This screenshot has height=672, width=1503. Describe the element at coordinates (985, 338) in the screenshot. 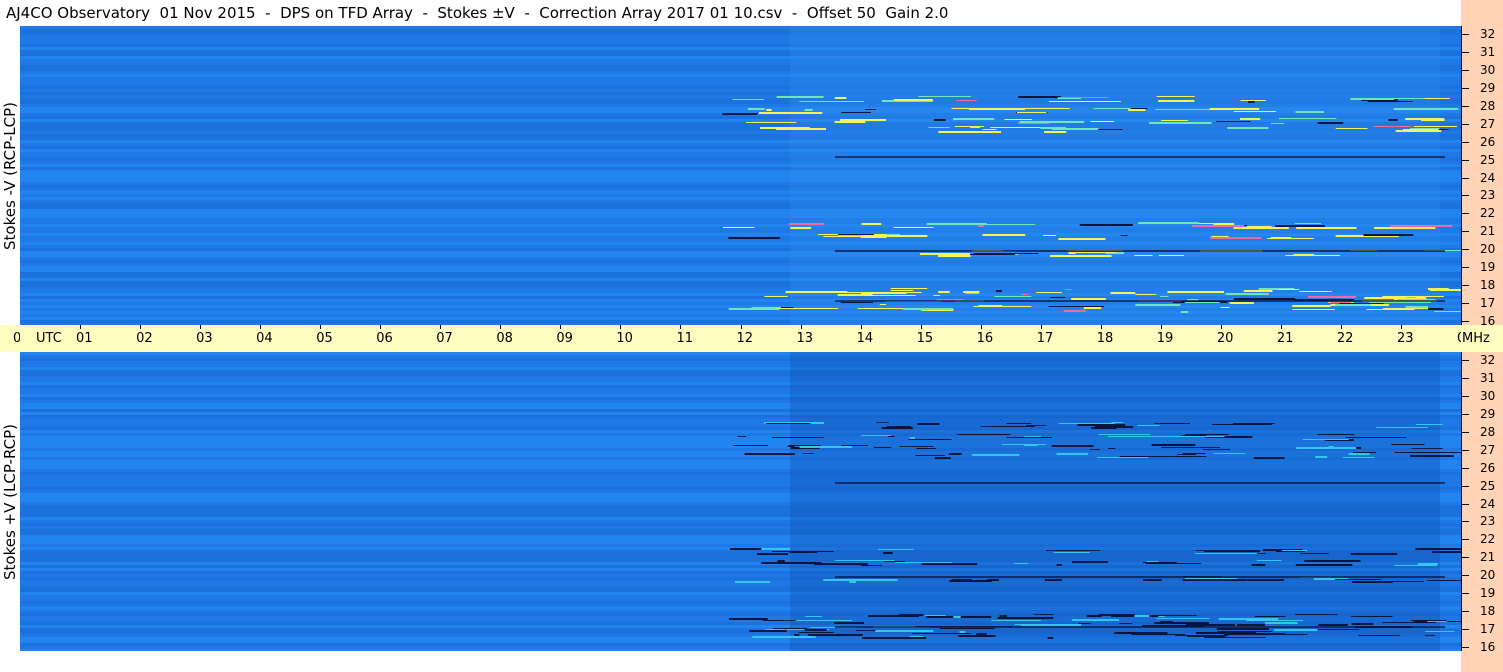

I see `time-tick-label: 16` at that location.